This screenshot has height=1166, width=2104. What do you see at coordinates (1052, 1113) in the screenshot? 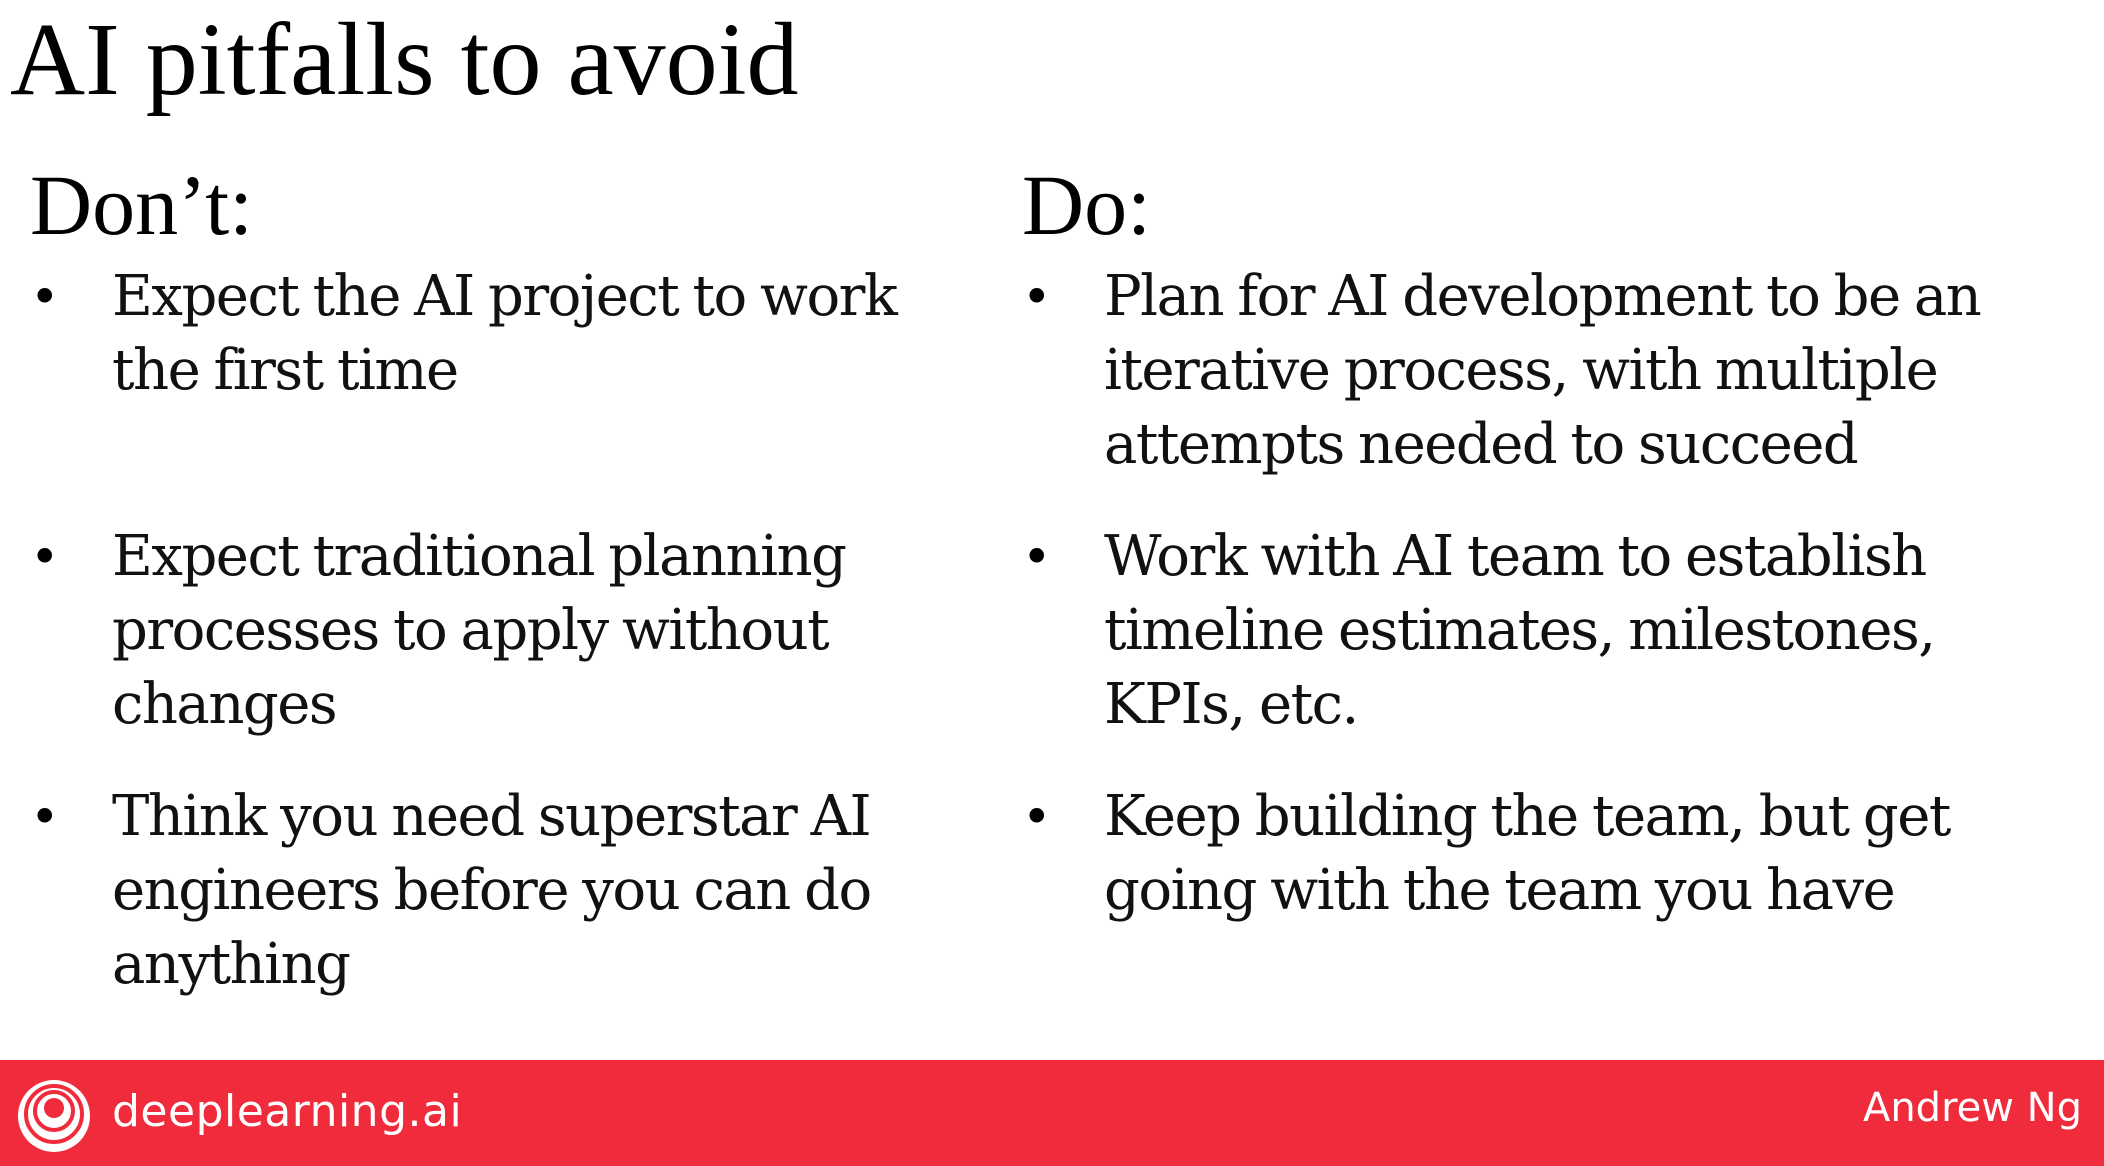
I see `footer-bar: deeplearning.ai Andrew Ng` at bounding box center [1052, 1113].